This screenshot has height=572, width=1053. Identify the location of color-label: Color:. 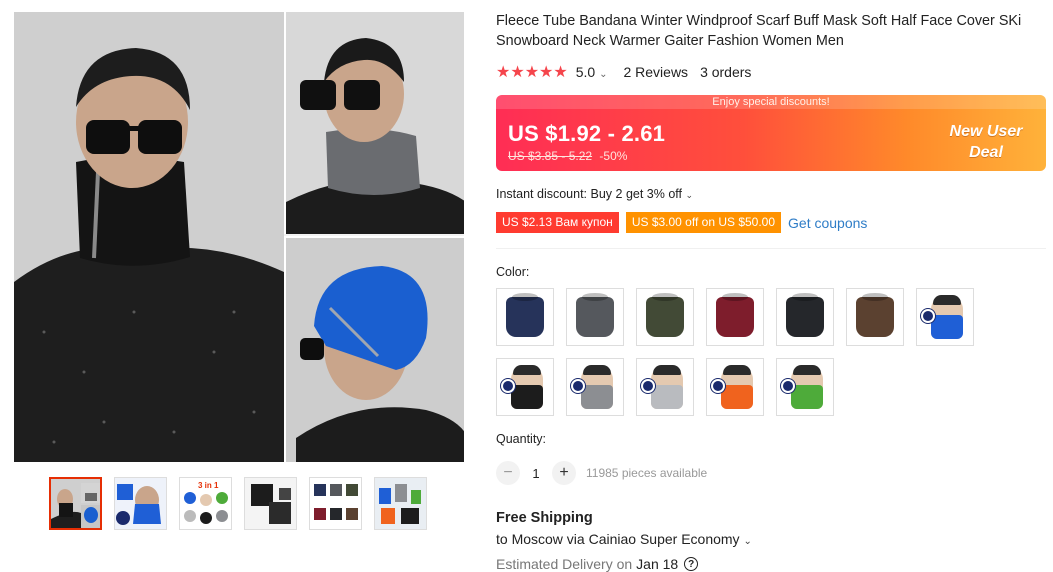
(513, 272).